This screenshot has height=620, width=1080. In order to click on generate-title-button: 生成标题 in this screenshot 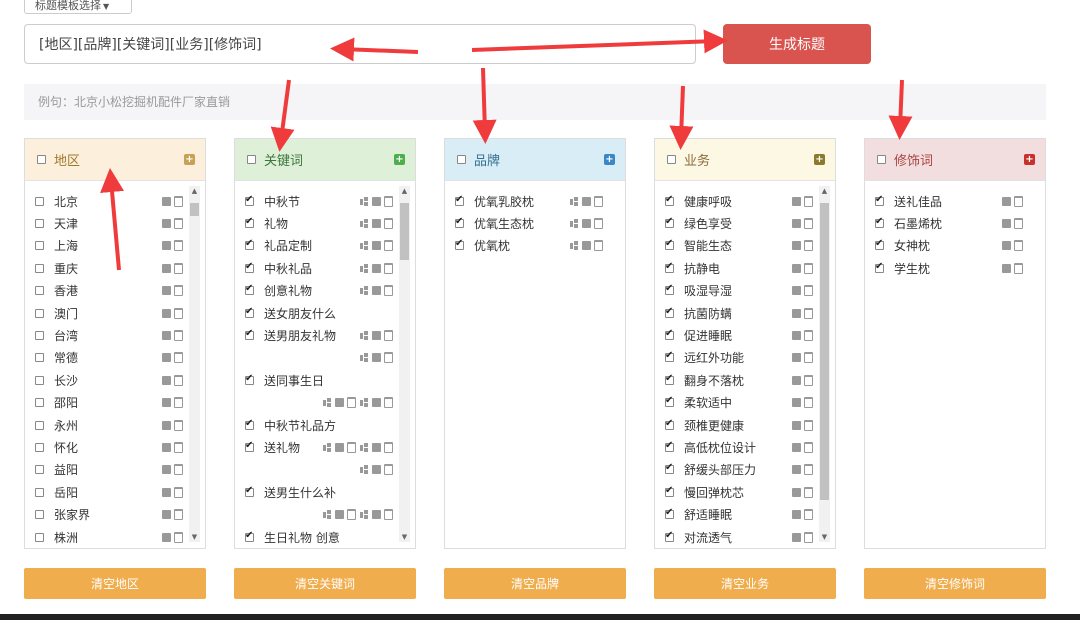, I will do `click(797, 44)`.